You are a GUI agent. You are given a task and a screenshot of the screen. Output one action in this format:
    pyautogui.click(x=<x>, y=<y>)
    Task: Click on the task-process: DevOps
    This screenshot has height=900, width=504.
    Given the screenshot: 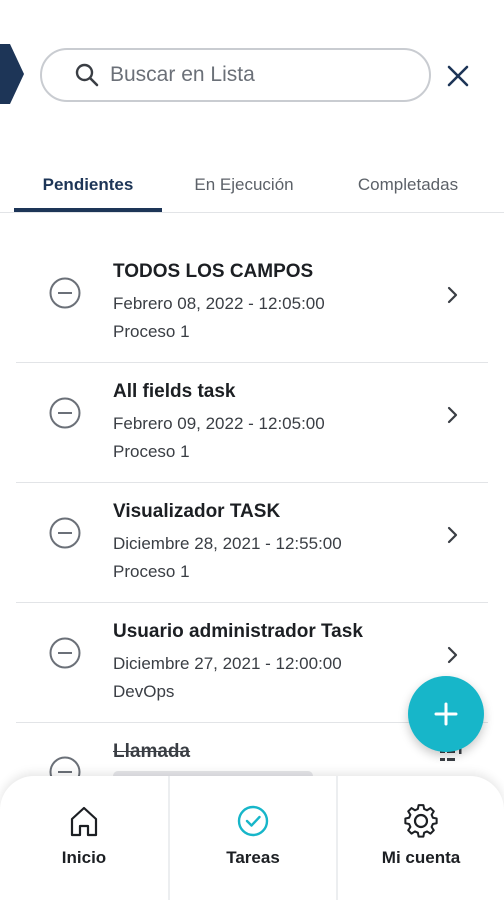 What is the action you would take?
    pyautogui.click(x=144, y=691)
    